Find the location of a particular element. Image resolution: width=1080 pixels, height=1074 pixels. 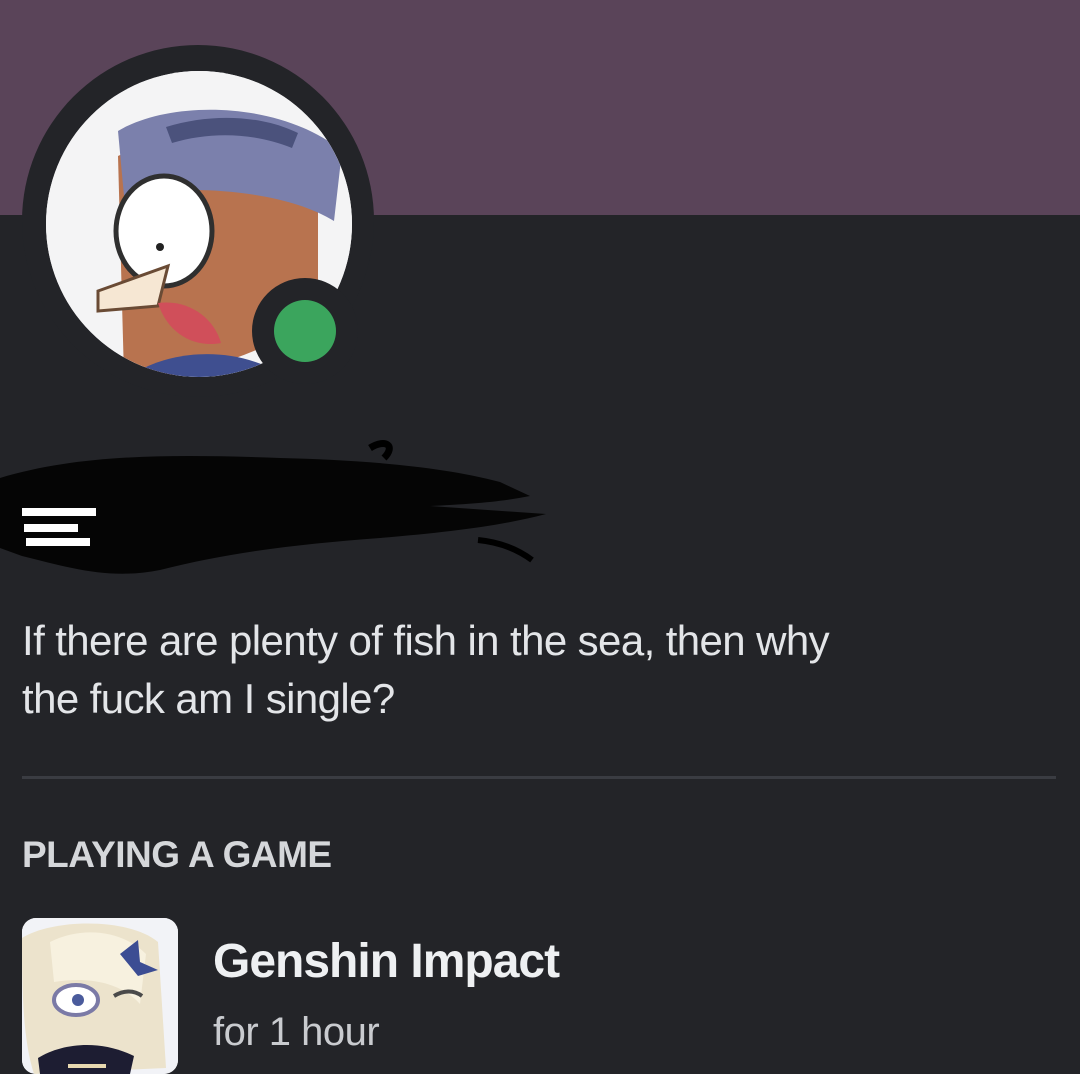

game-icon is located at coordinates (100, 996).